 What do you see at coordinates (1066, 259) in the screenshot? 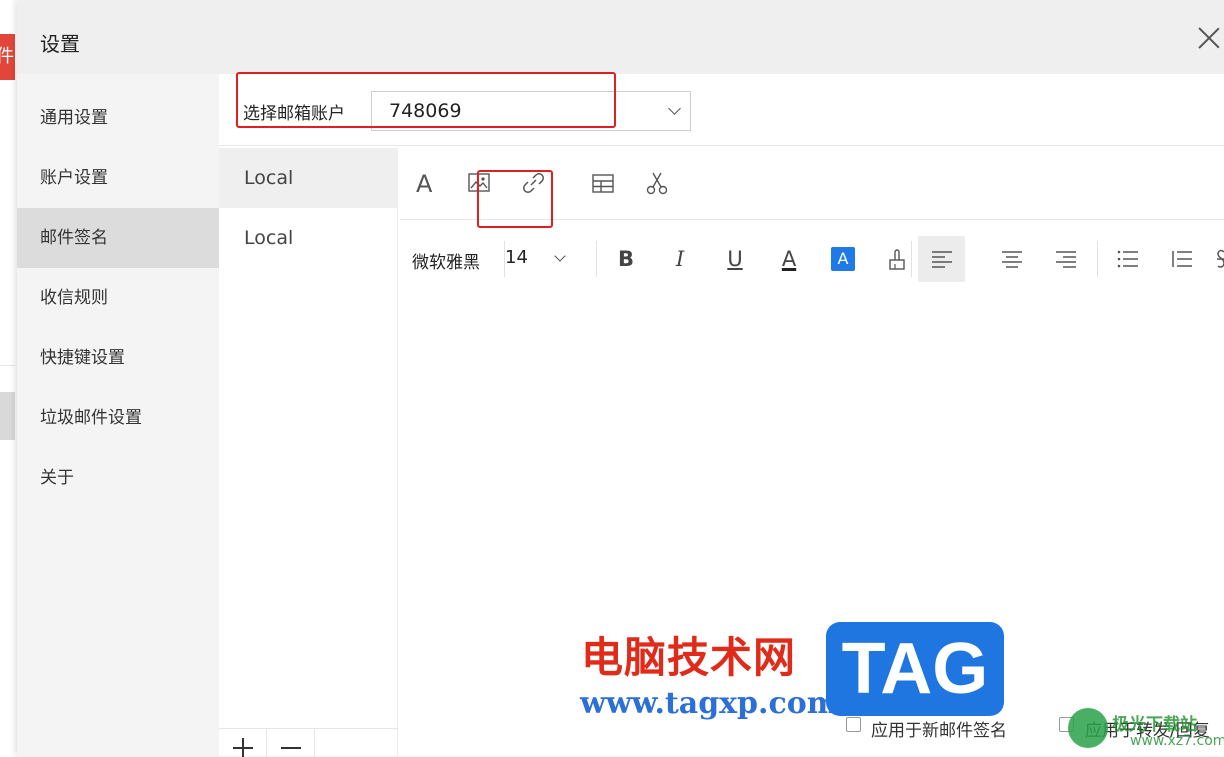
I see `align-right-icon` at bounding box center [1066, 259].